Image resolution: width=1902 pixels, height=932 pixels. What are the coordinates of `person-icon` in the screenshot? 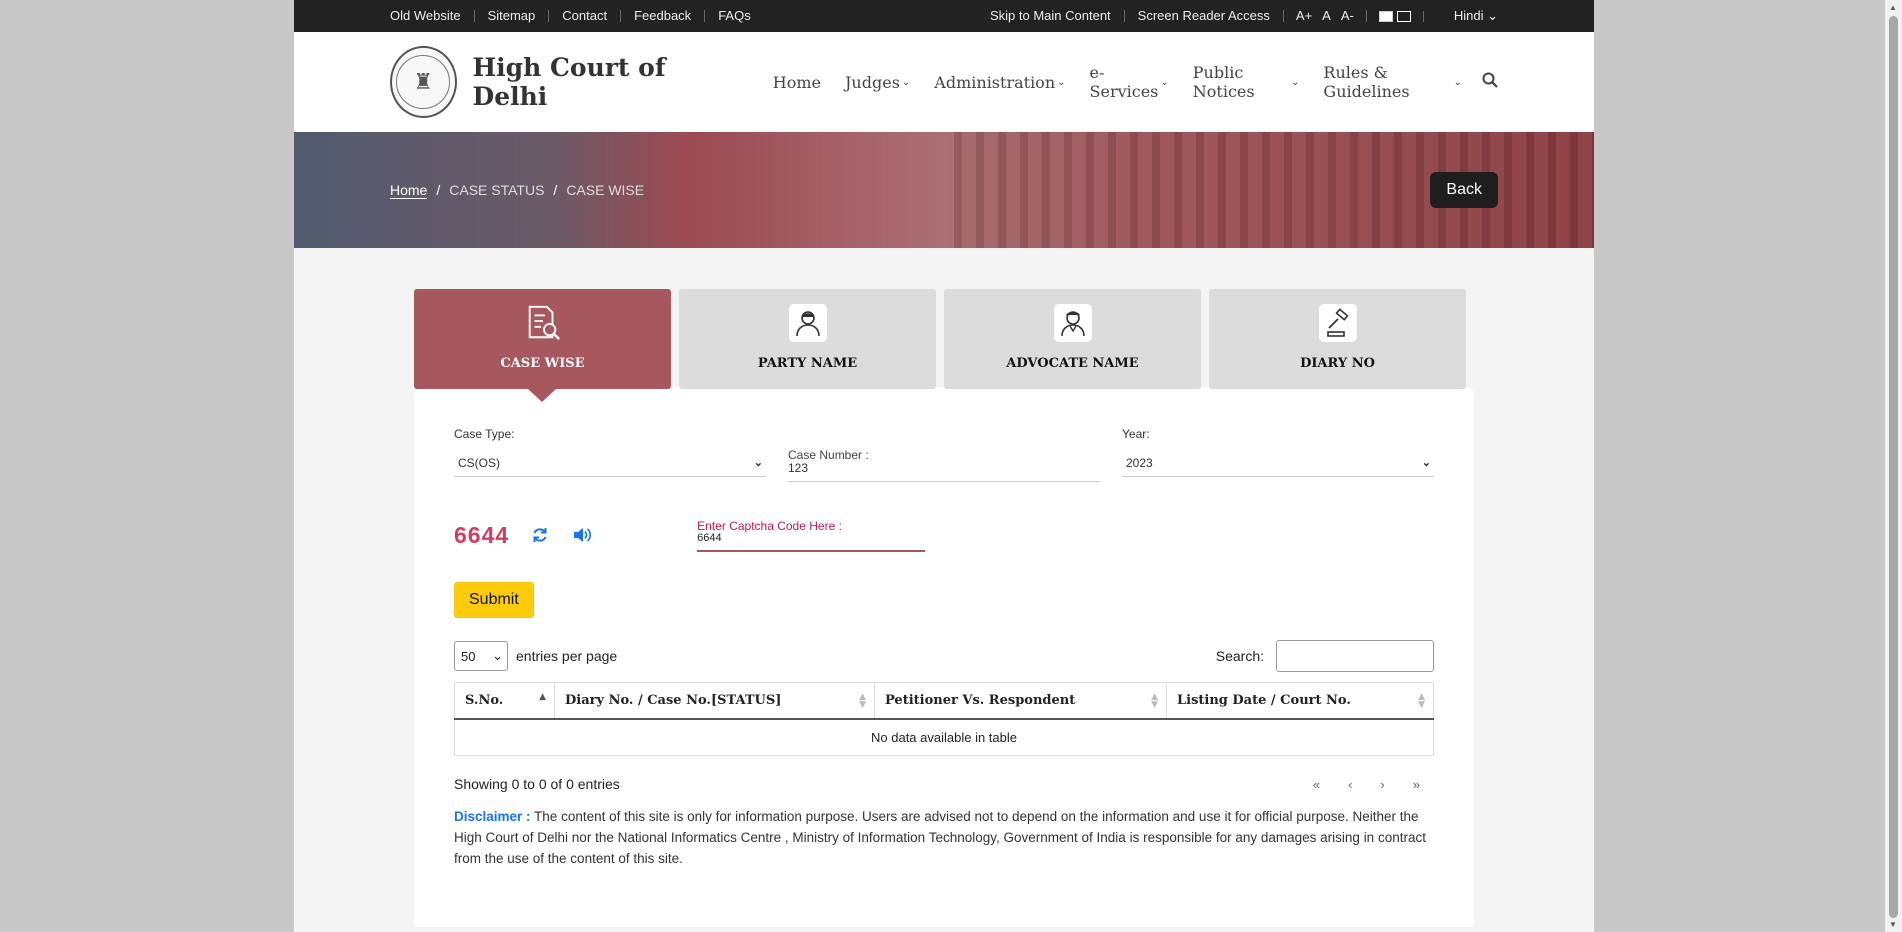 It's located at (807, 323).